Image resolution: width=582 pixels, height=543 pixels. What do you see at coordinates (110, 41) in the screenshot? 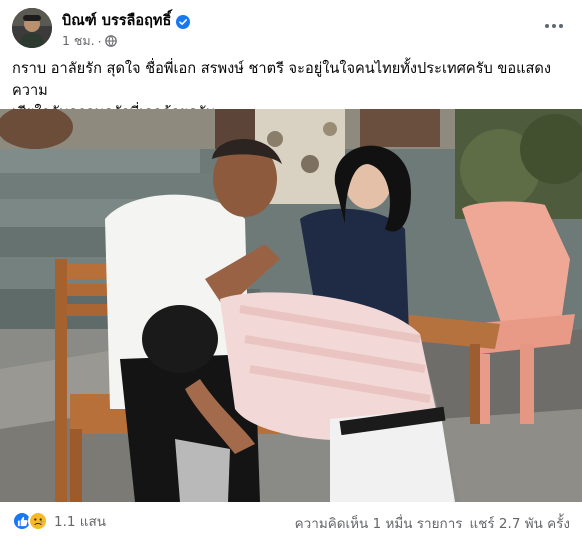
I see `globe-icon` at bounding box center [110, 41].